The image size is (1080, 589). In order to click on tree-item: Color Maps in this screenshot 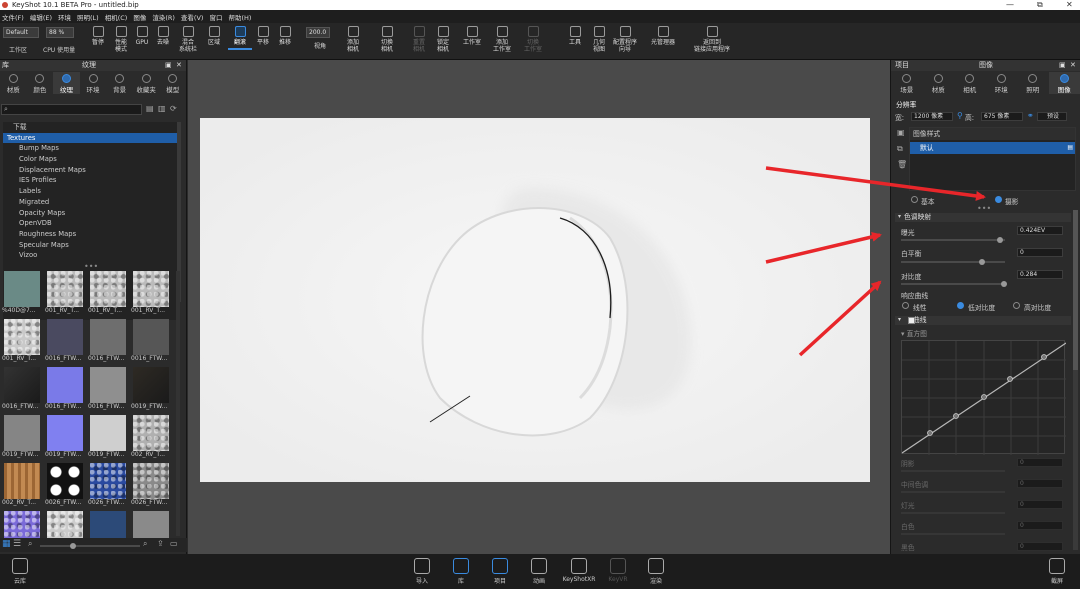, I will do `click(90, 159)`.